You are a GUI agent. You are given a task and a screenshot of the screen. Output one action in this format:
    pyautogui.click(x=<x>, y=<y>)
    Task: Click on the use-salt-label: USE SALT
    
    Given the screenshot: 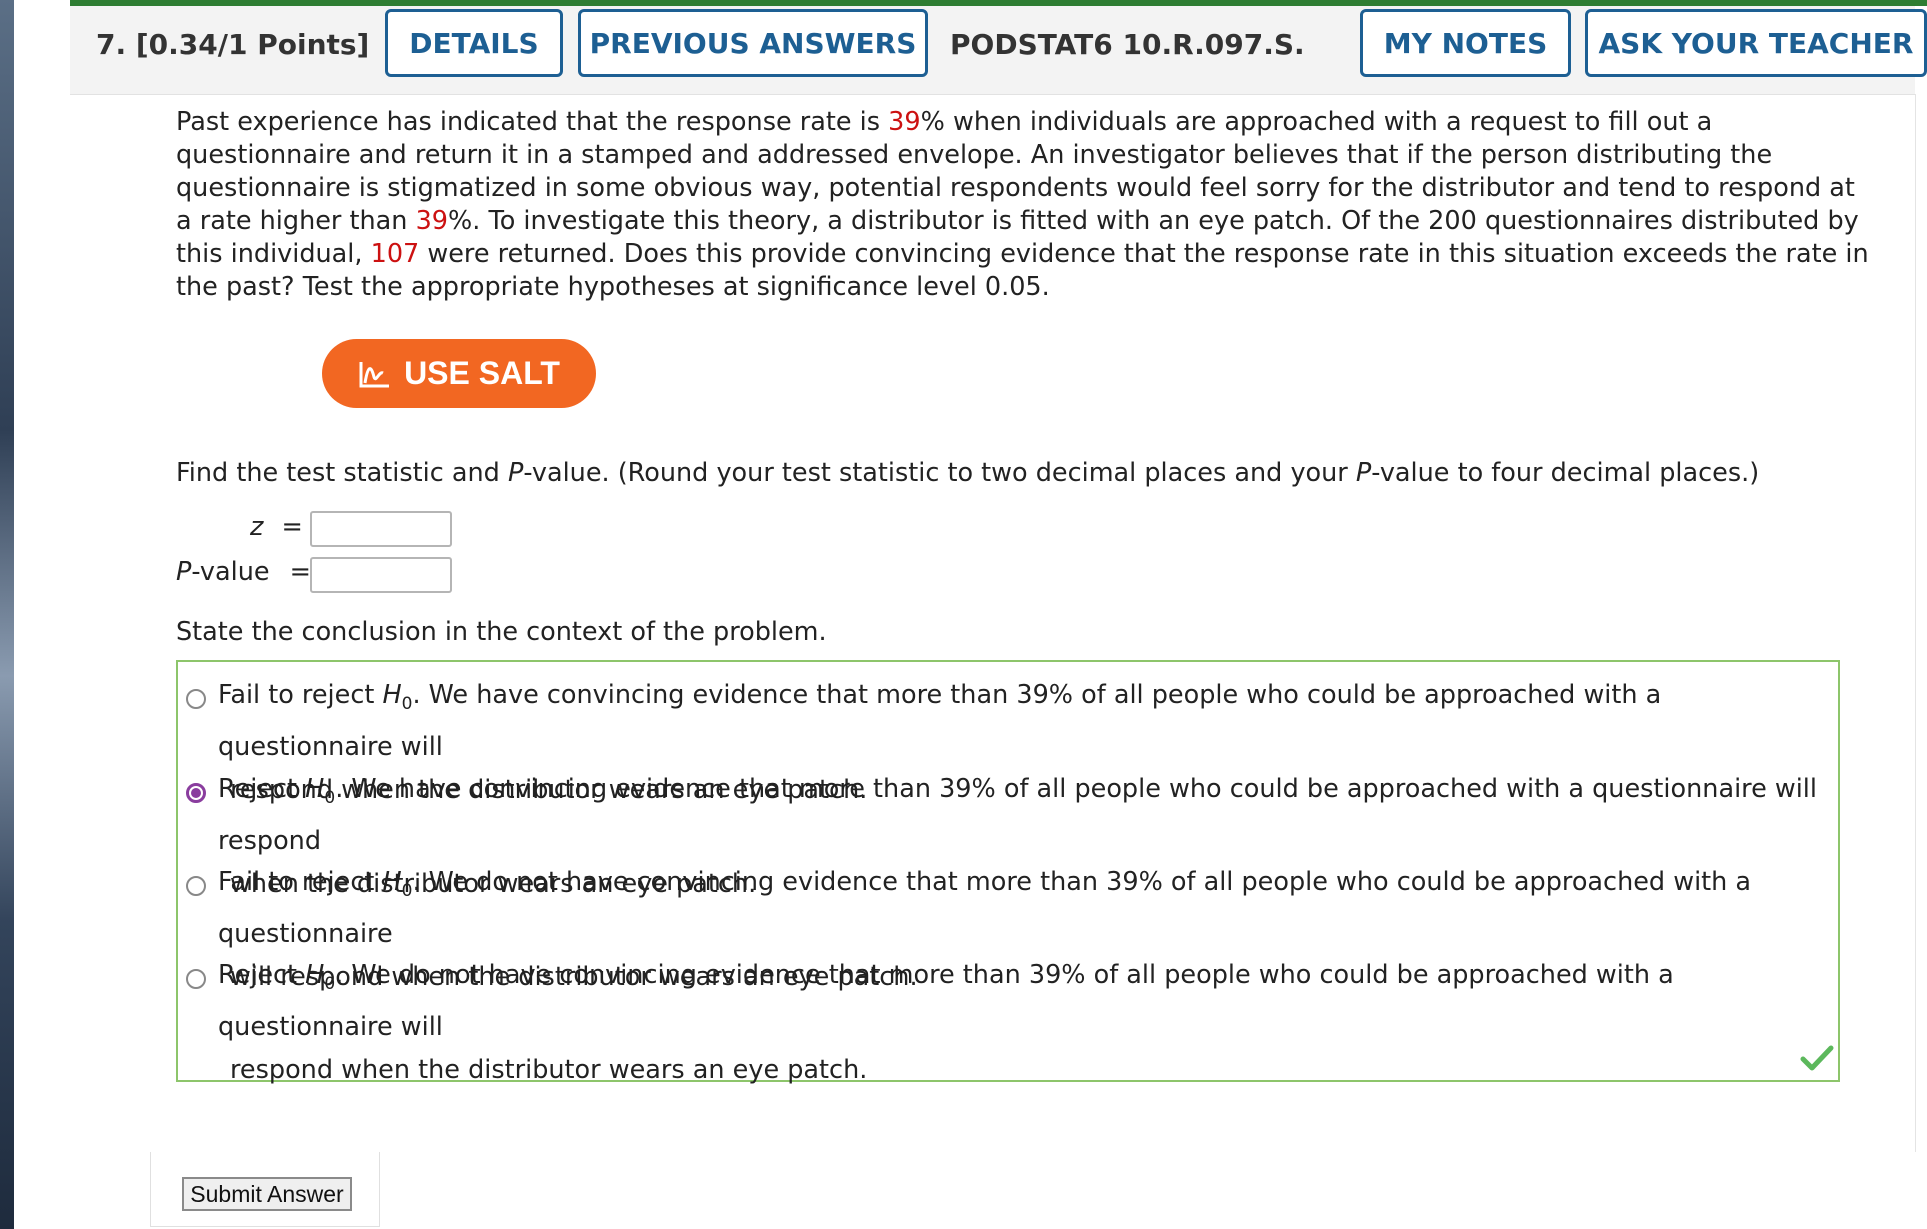 What is the action you would take?
    pyautogui.click(x=482, y=373)
    